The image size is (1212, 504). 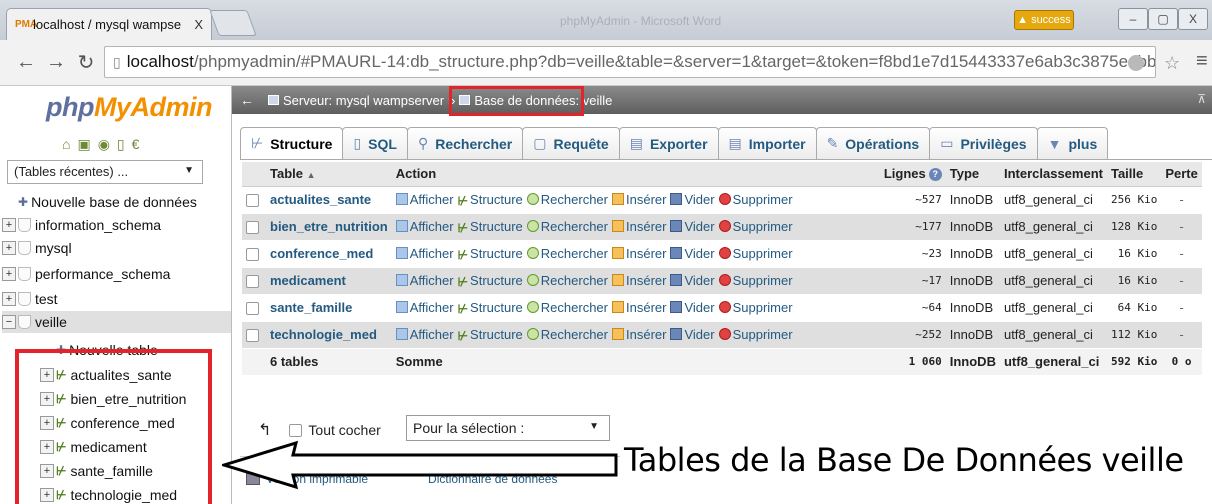 What do you see at coordinates (1134, 174) in the screenshot?
I see `header-size: Taille` at bounding box center [1134, 174].